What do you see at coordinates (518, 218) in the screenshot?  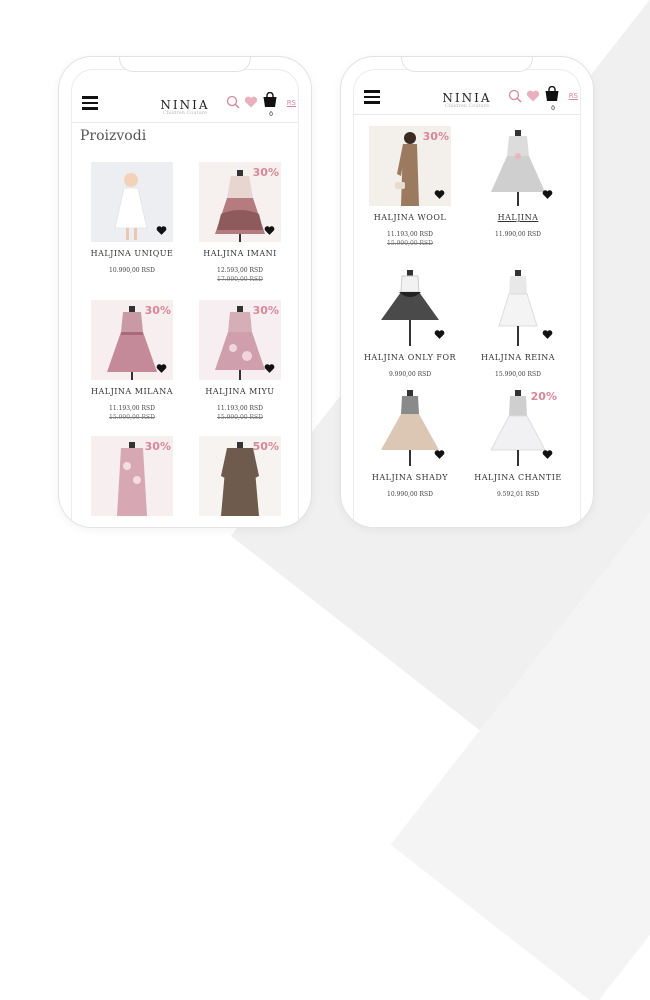 I see `product-name: HALJINA` at bounding box center [518, 218].